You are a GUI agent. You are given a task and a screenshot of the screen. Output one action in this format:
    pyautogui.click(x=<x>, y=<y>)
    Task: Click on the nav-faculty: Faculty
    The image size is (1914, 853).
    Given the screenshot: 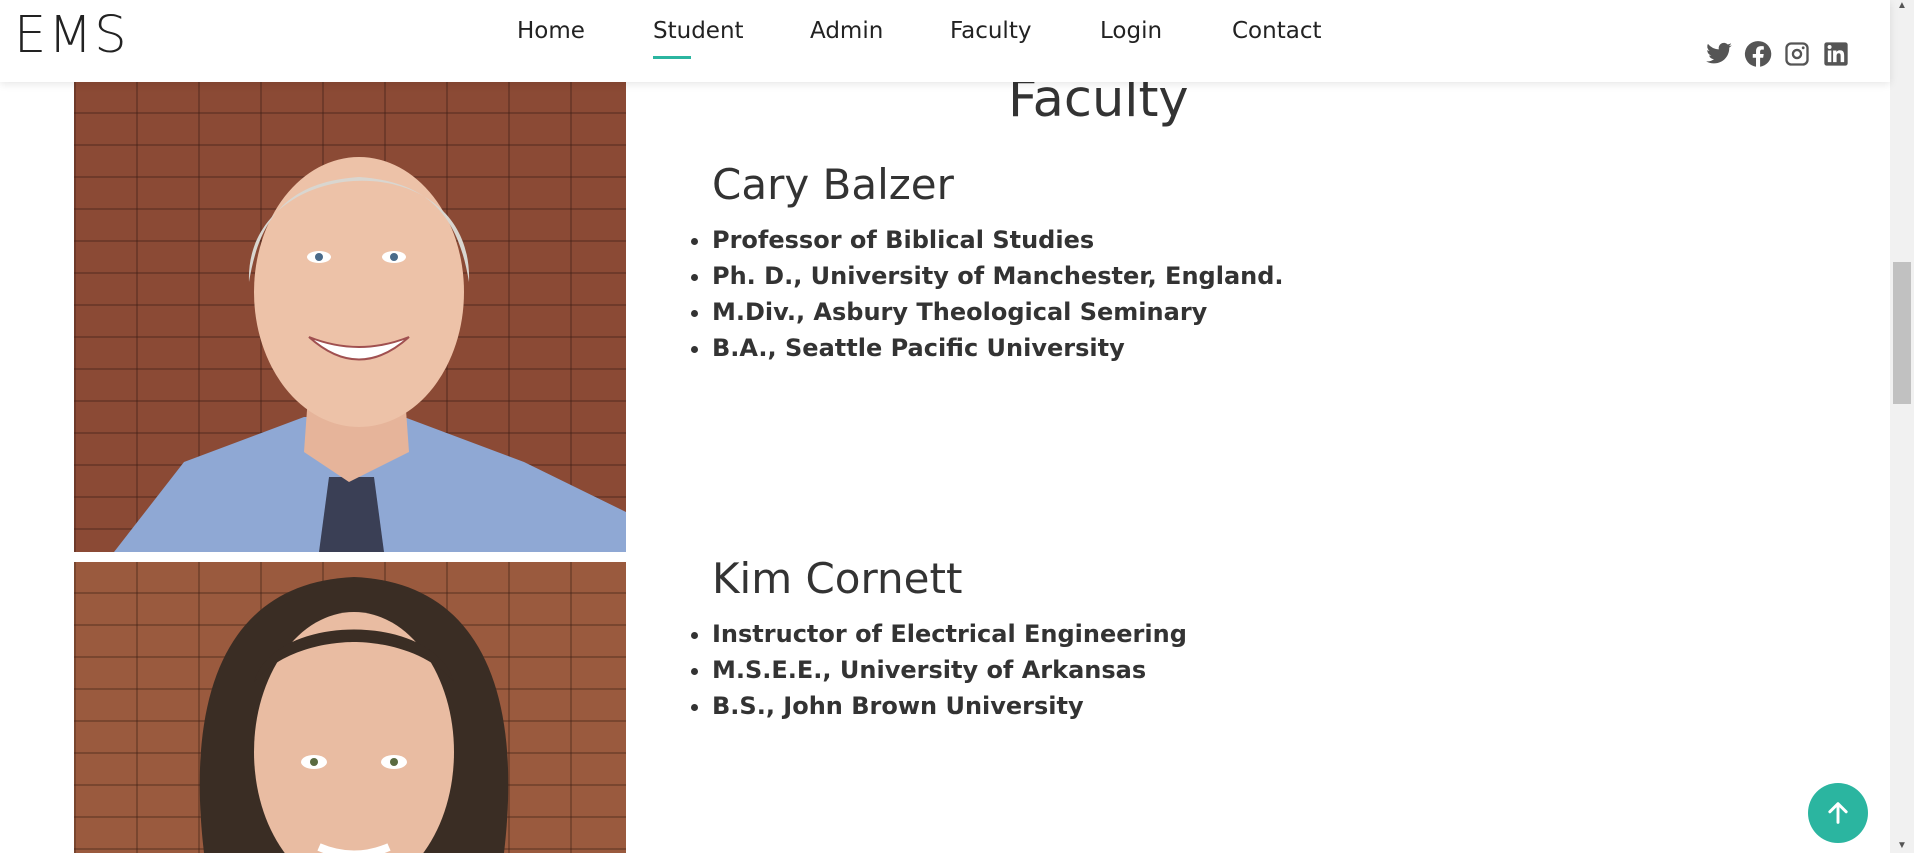 What is the action you would take?
    pyautogui.click(x=990, y=31)
    